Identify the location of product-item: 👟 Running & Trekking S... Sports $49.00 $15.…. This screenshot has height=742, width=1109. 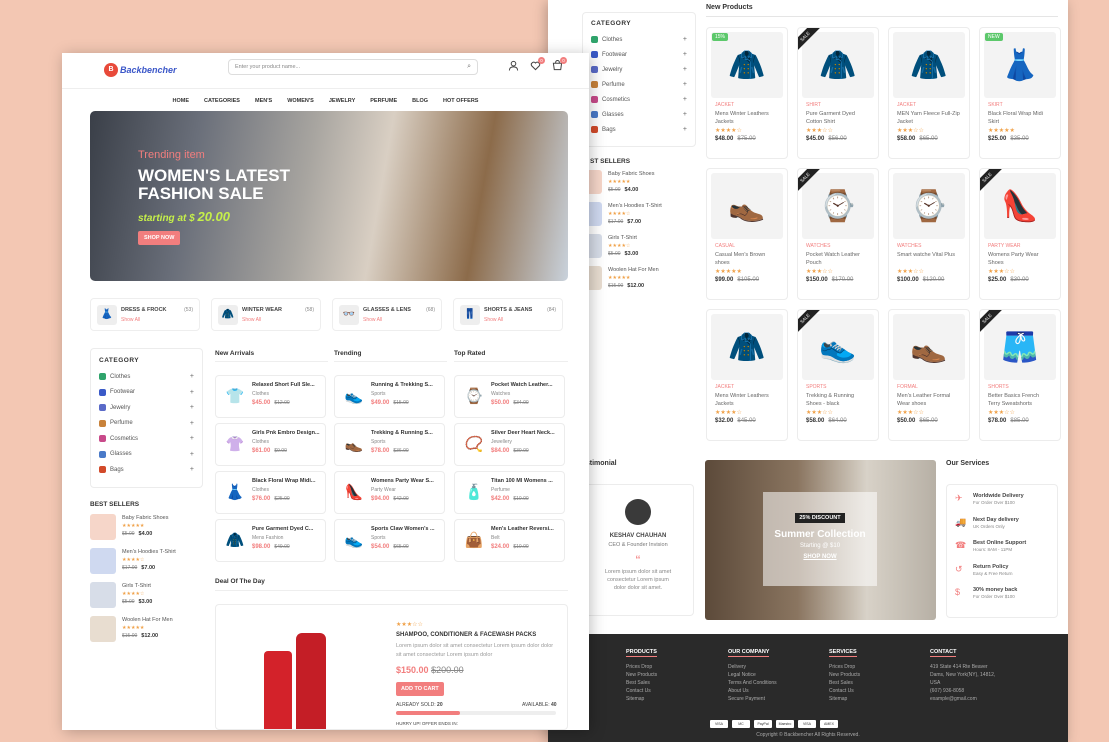
(389, 396).